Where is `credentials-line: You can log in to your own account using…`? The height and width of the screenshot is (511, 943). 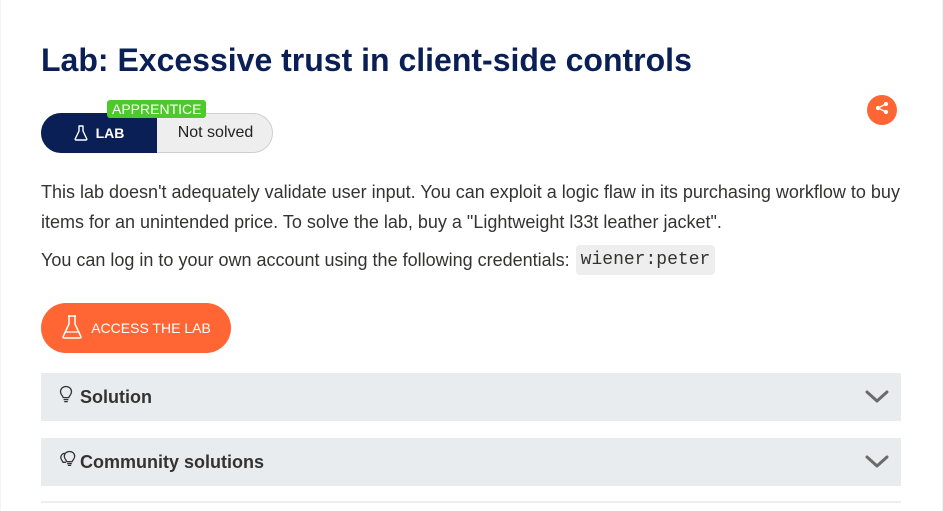 credentials-line: You can log in to your own account using… is located at coordinates (378, 260).